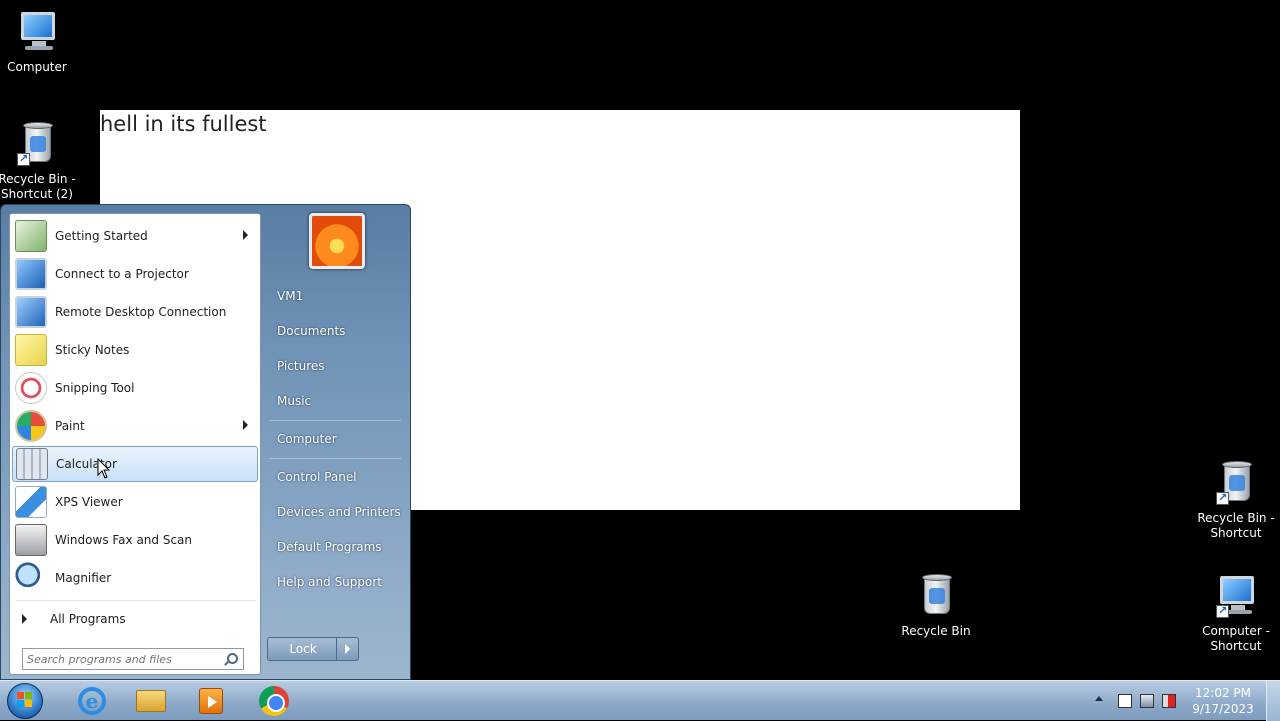 The width and height of the screenshot is (1280, 721). What do you see at coordinates (337, 241) in the screenshot?
I see `user-avatar` at bounding box center [337, 241].